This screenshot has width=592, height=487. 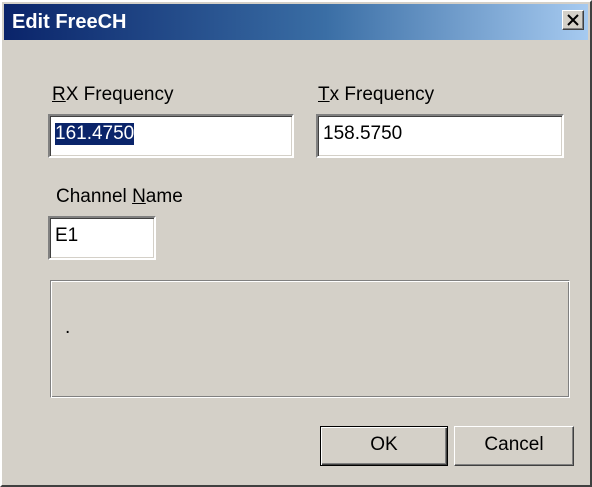 I want to click on tx-frequency-input: 158.5750, so click(x=440, y=136).